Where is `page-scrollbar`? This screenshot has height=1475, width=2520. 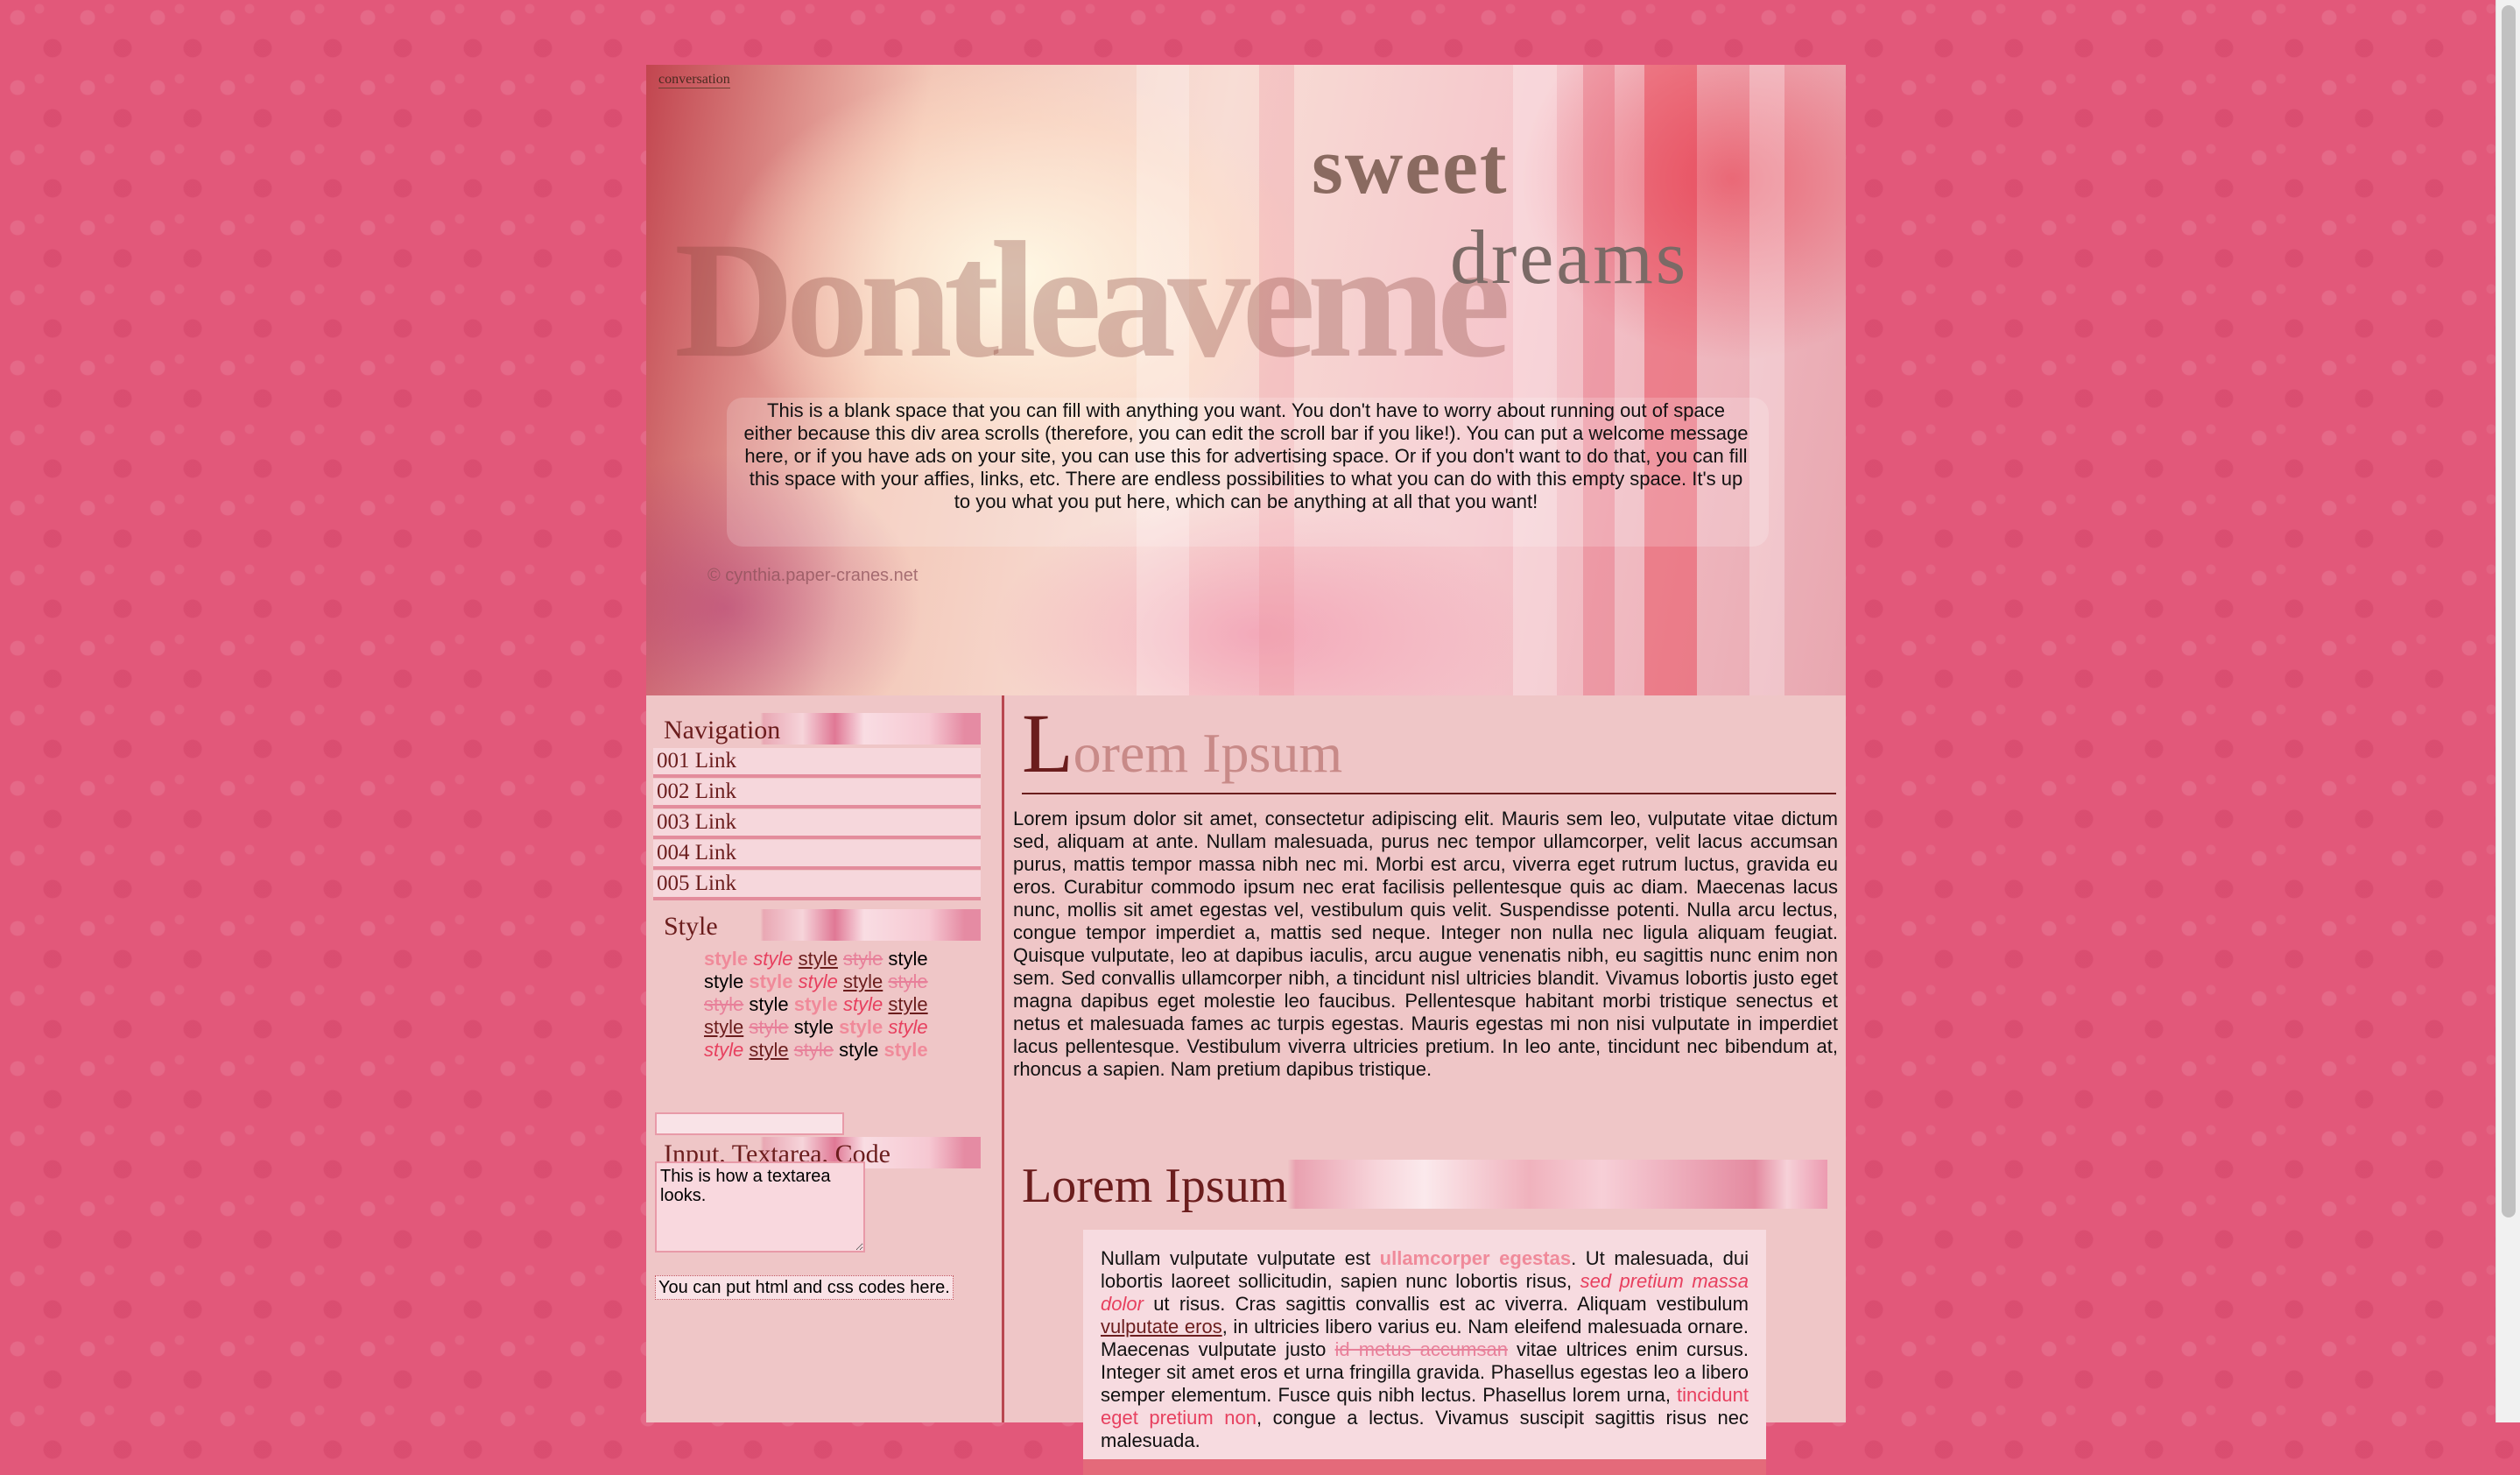 page-scrollbar is located at coordinates (2507, 711).